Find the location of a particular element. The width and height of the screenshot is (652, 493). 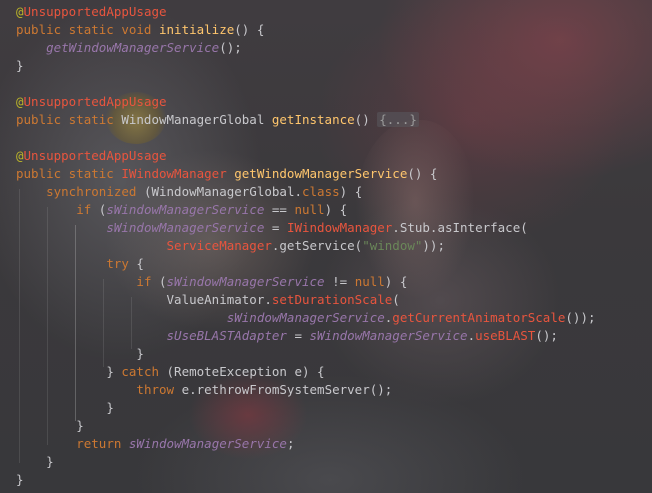

code-line: public static void initialize() { is located at coordinates (140, 30).